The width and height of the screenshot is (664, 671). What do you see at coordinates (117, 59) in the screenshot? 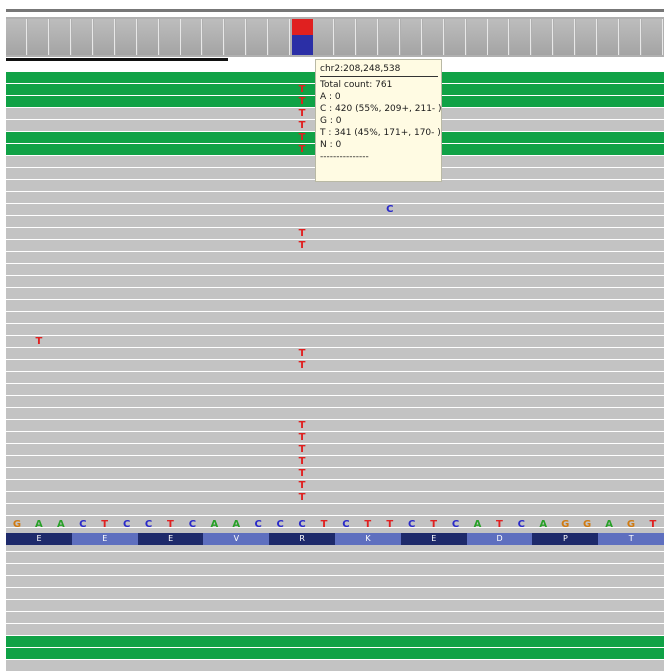
I see `scale-bar` at bounding box center [117, 59].